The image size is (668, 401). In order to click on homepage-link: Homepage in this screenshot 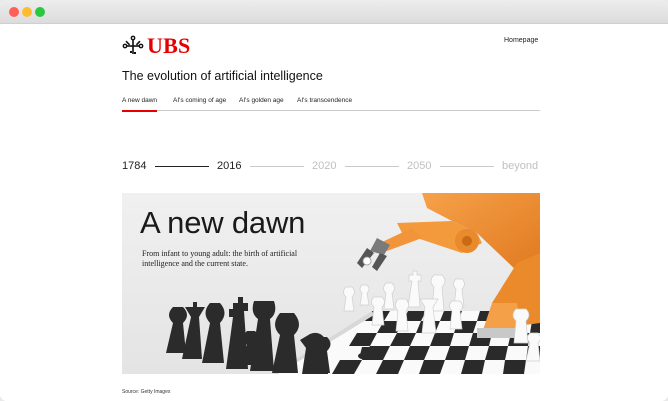, I will do `click(521, 40)`.